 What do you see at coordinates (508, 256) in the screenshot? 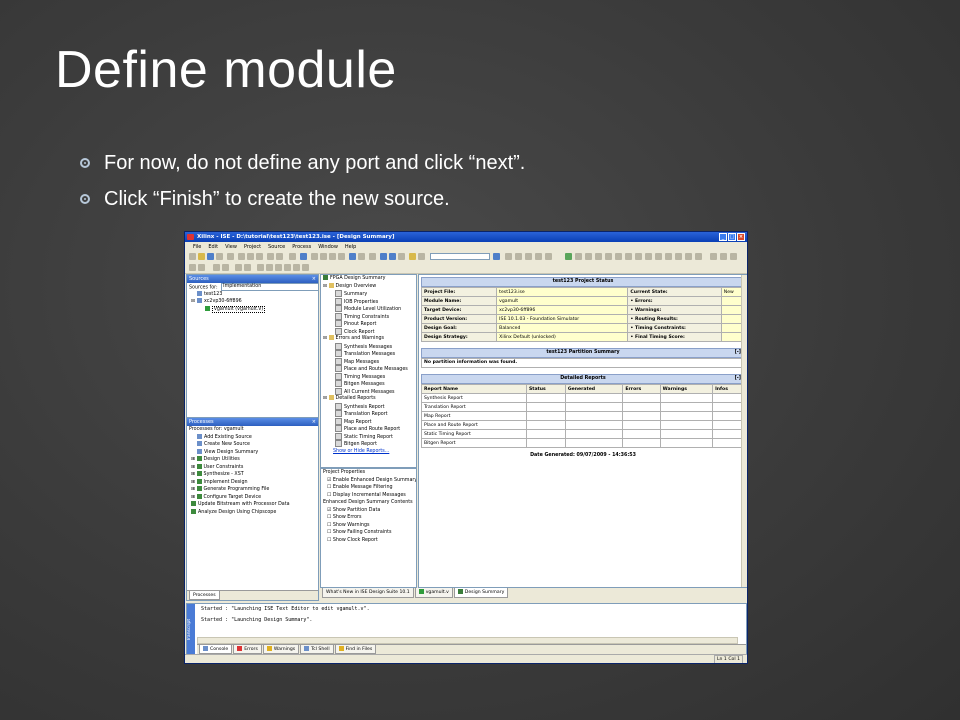
I see `run-icon` at bounding box center [508, 256].